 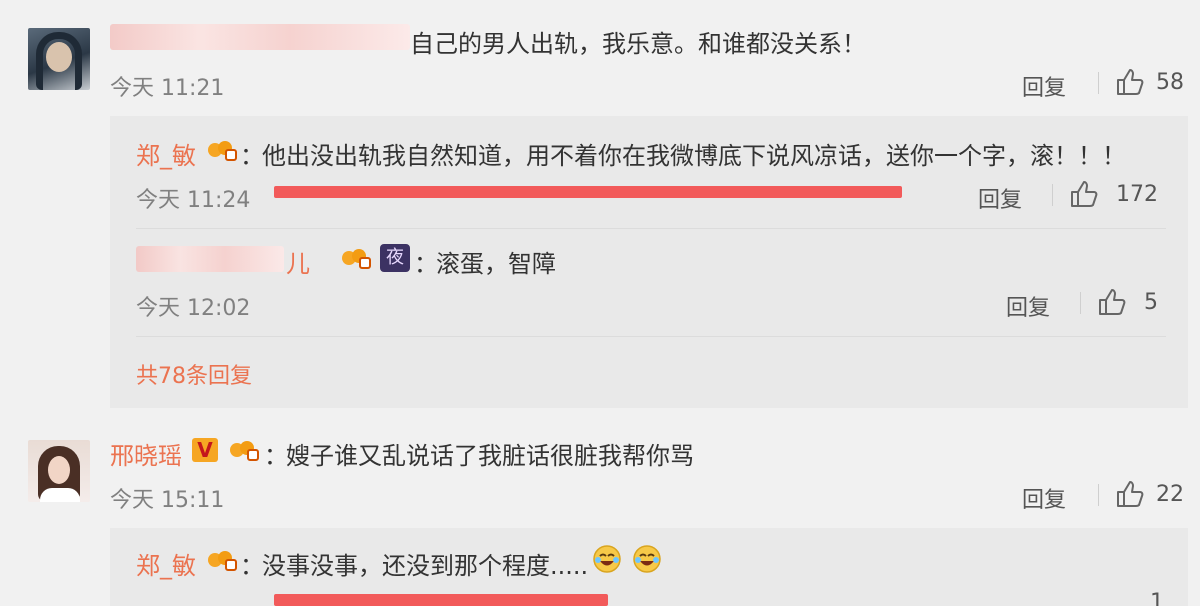 I want to click on verified-badge-icon: V, so click(x=205, y=450).